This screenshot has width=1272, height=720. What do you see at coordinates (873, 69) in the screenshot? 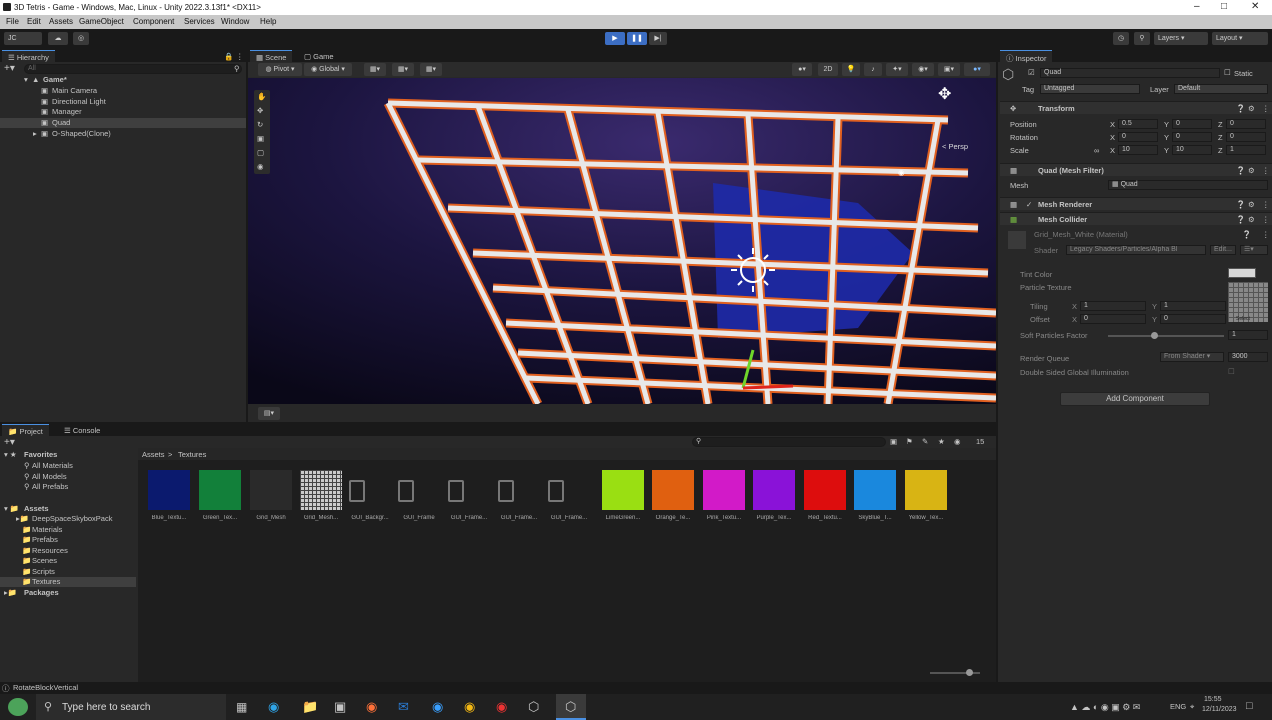
I see `audio-icon: ♪` at bounding box center [873, 69].